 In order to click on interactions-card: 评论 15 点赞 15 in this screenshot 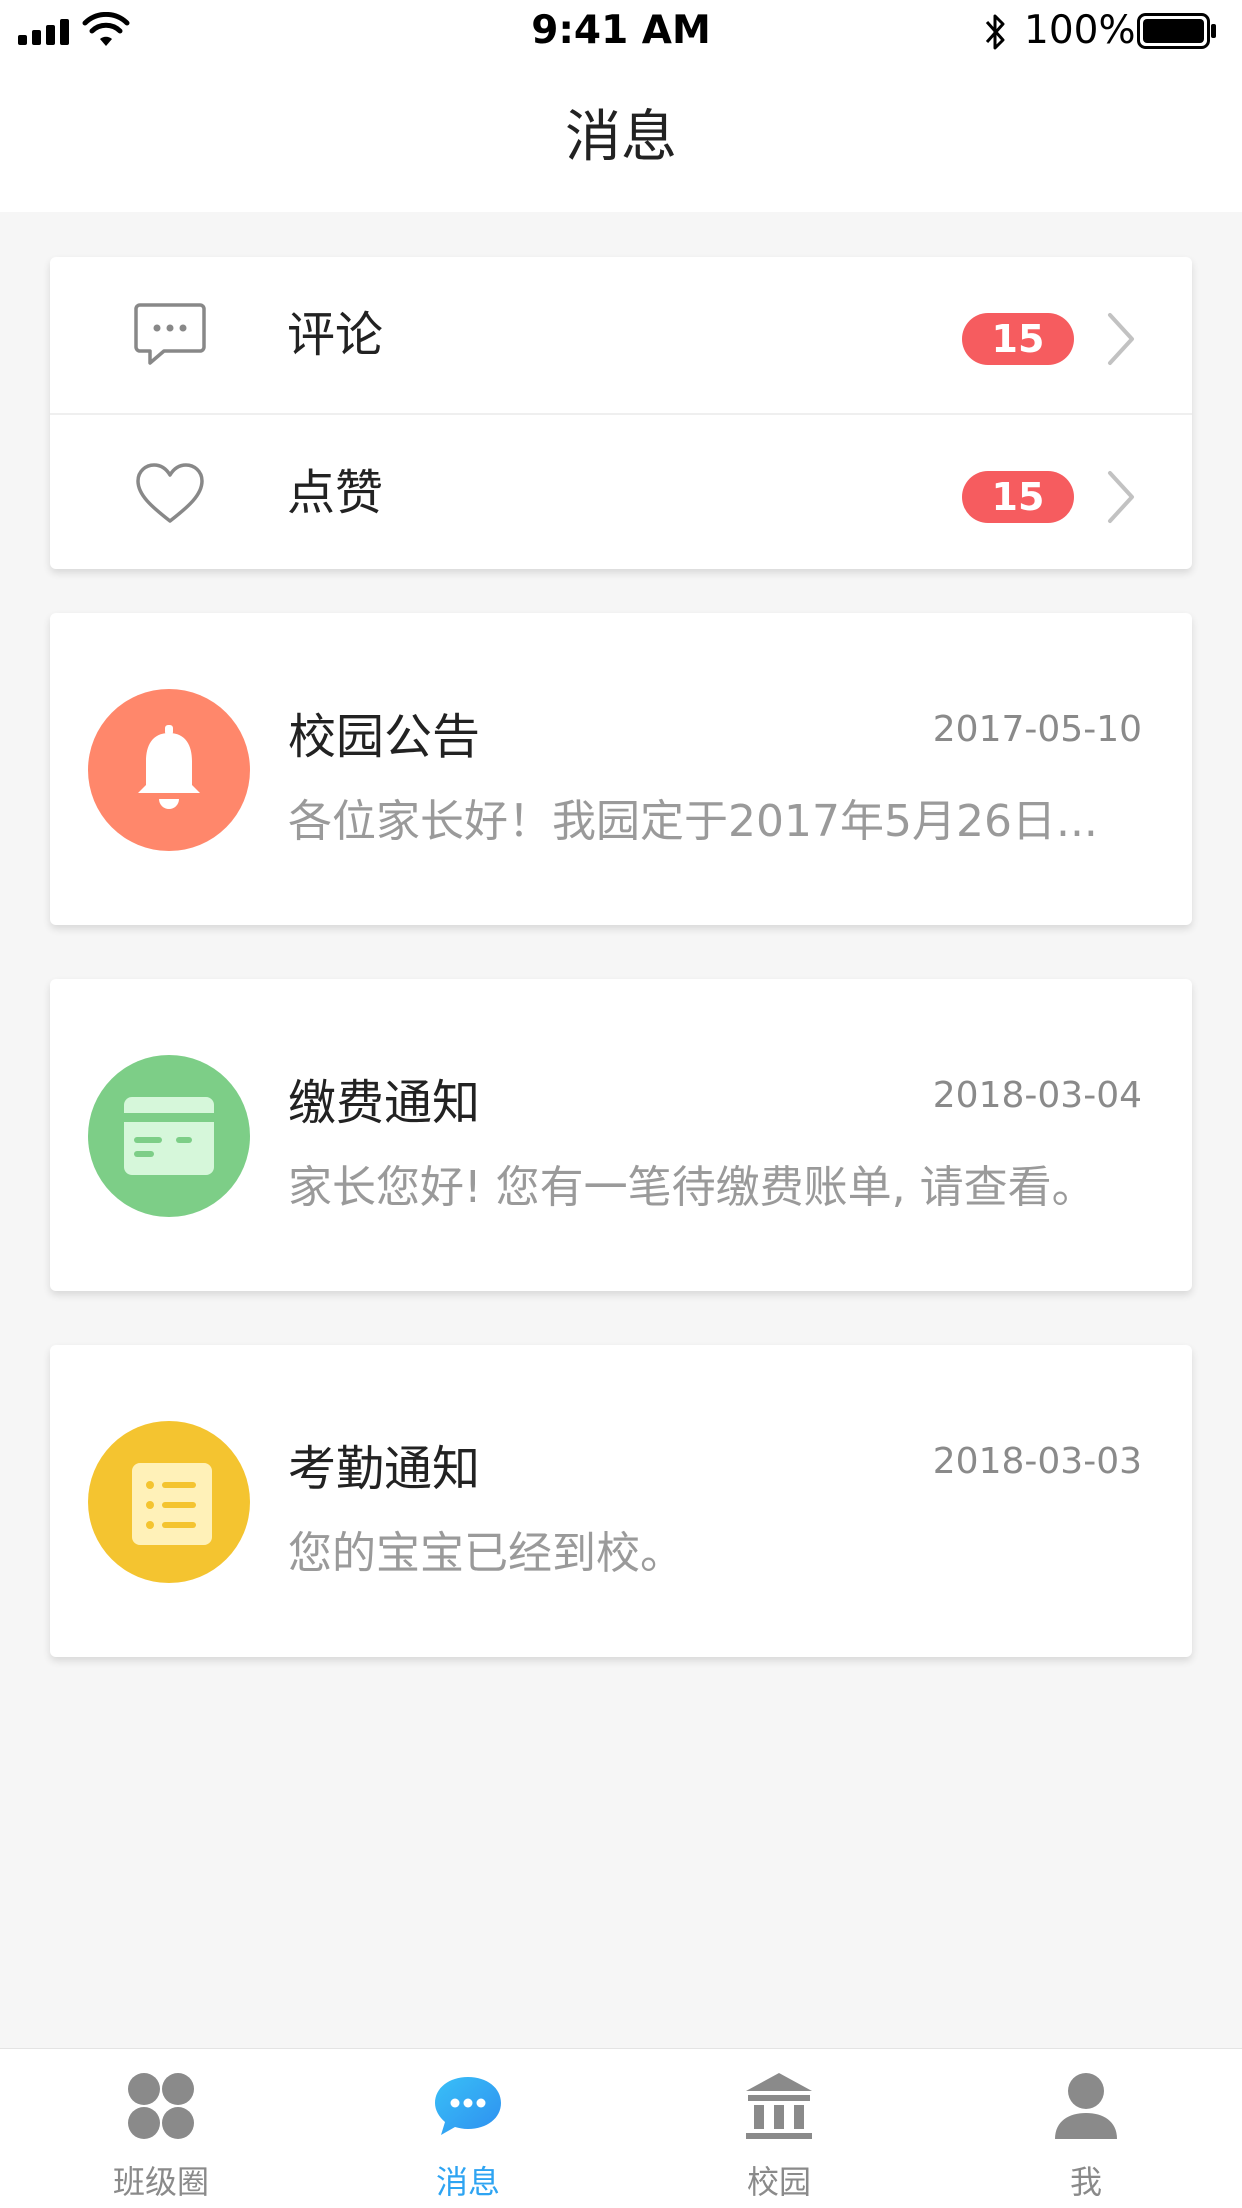, I will do `click(621, 413)`.